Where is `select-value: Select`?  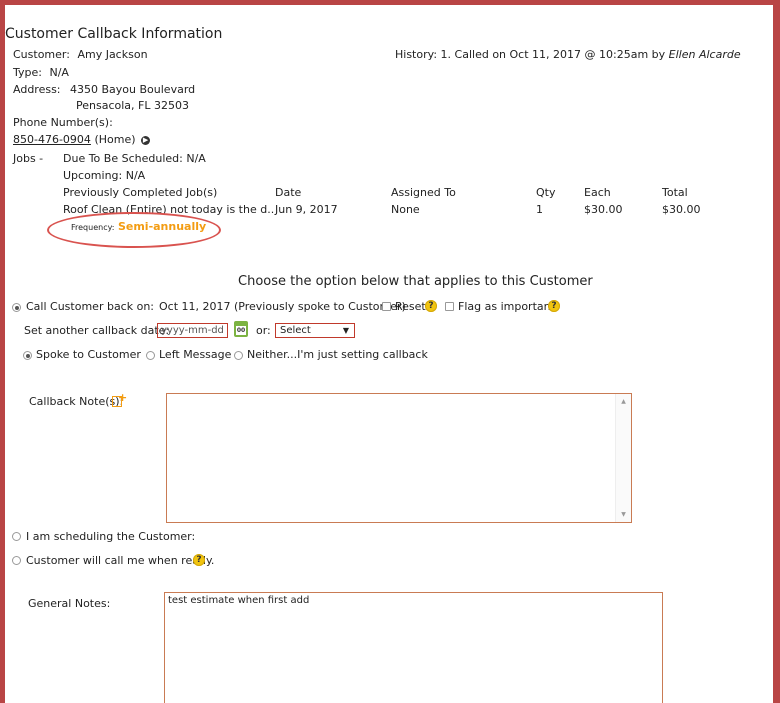 select-value: Select is located at coordinates (295, 330).